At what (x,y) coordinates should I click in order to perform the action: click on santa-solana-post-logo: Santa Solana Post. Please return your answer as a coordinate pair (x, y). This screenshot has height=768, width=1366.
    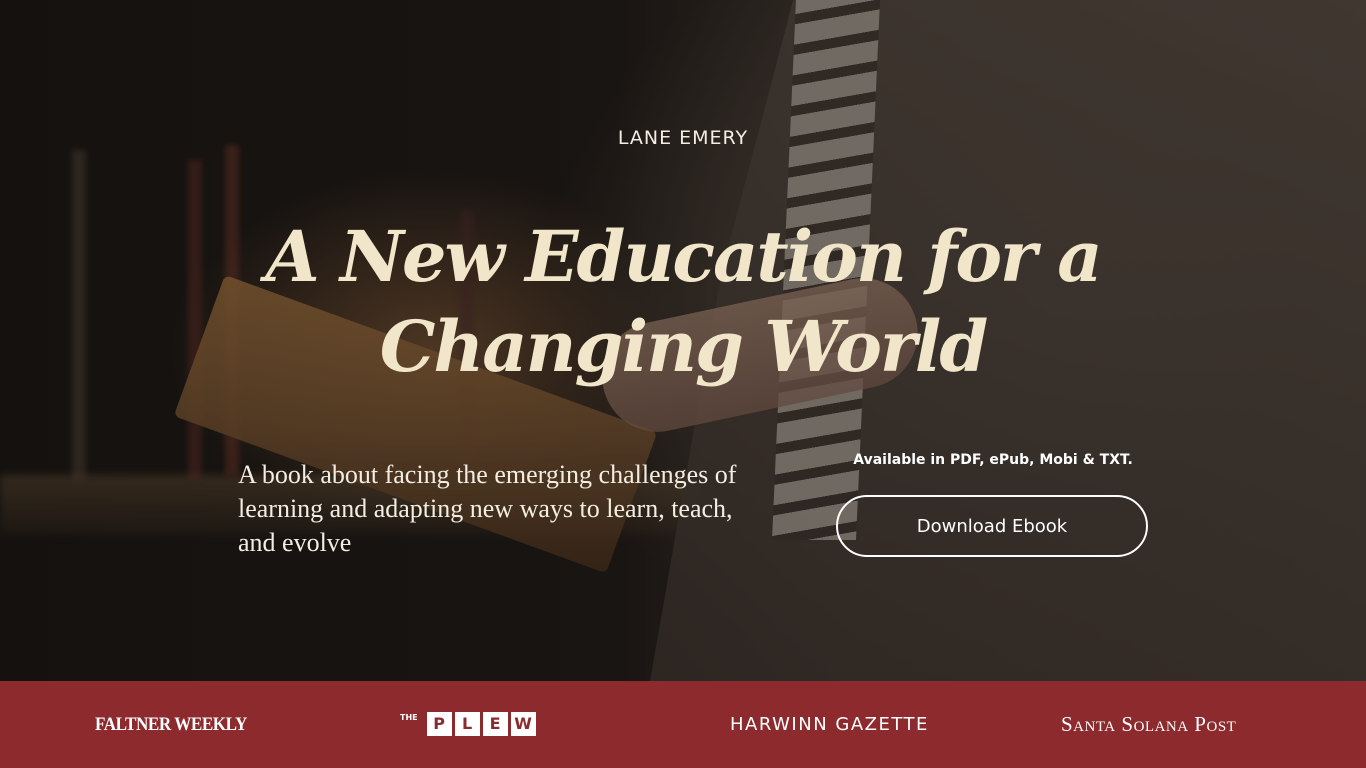
    Looking at the image, I should click on (1149, 724).